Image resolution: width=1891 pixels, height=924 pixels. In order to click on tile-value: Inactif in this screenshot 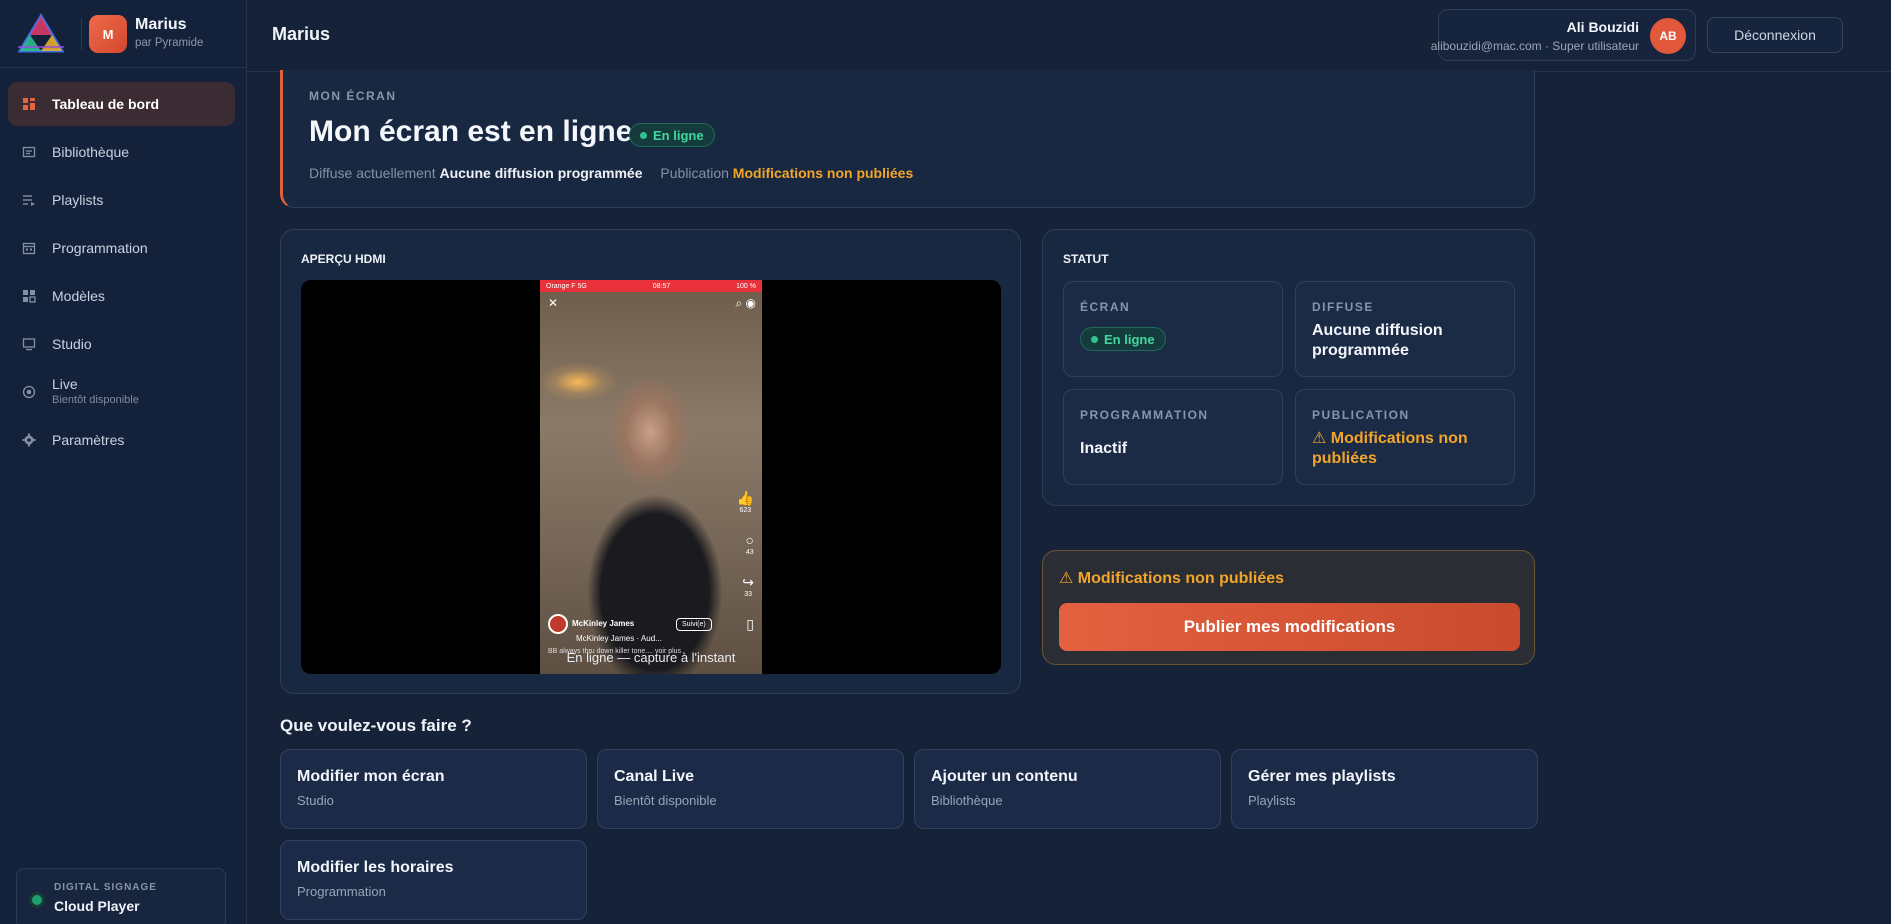, I will do `click(1104, 448)`.